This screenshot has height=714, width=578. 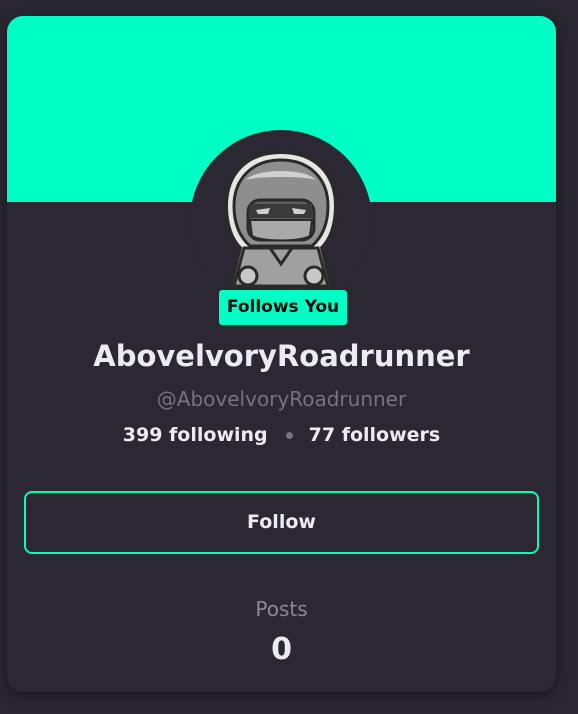 I want to click on hooded-ninja-avatar-icon, so click(x=281, y=219).